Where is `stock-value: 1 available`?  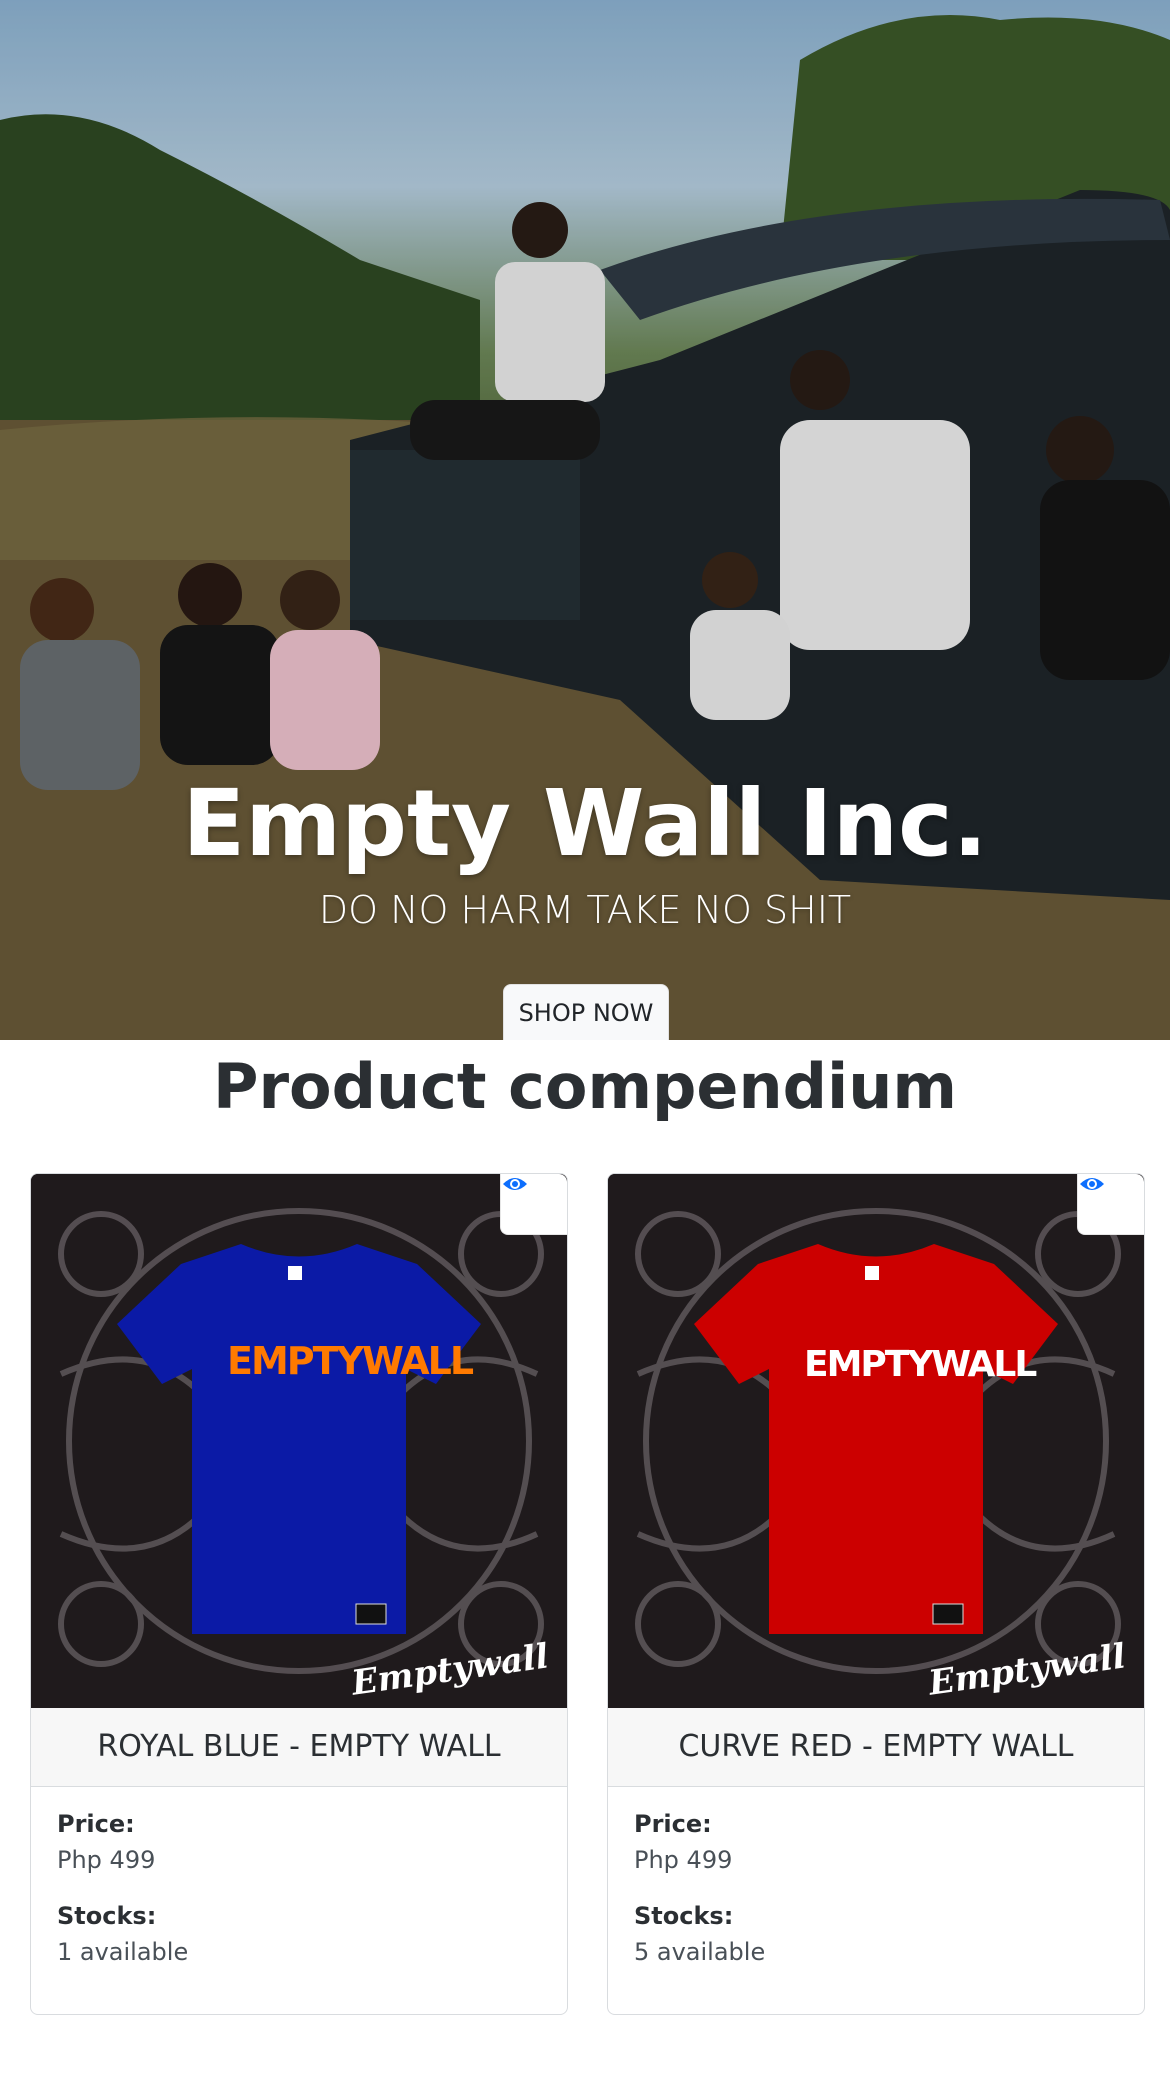
stock-value: 1 available is located at coordinates (123, 1952).